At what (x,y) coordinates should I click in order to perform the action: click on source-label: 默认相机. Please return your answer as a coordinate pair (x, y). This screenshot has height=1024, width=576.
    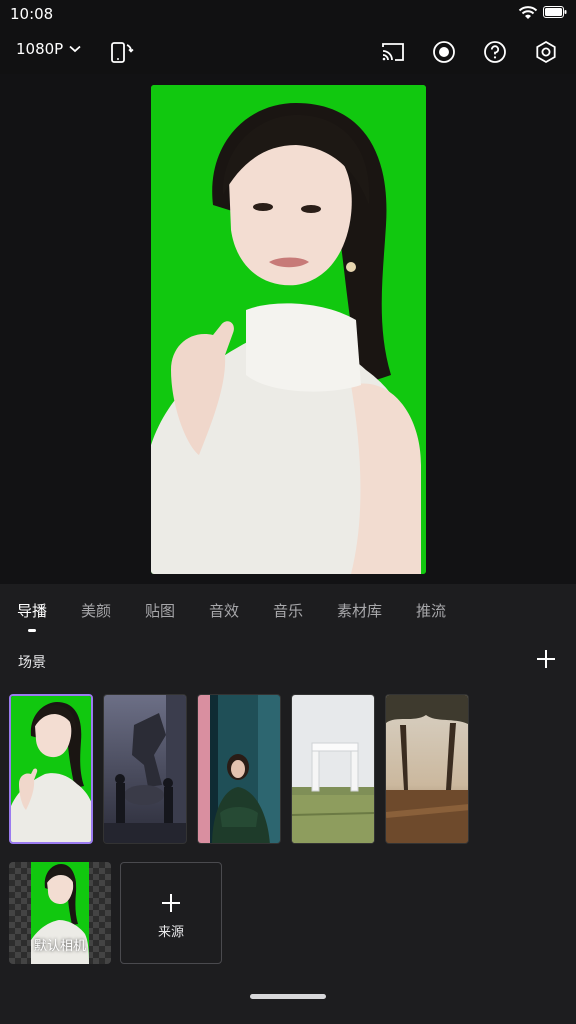
    Looking at the image, I should click on (59, 946).